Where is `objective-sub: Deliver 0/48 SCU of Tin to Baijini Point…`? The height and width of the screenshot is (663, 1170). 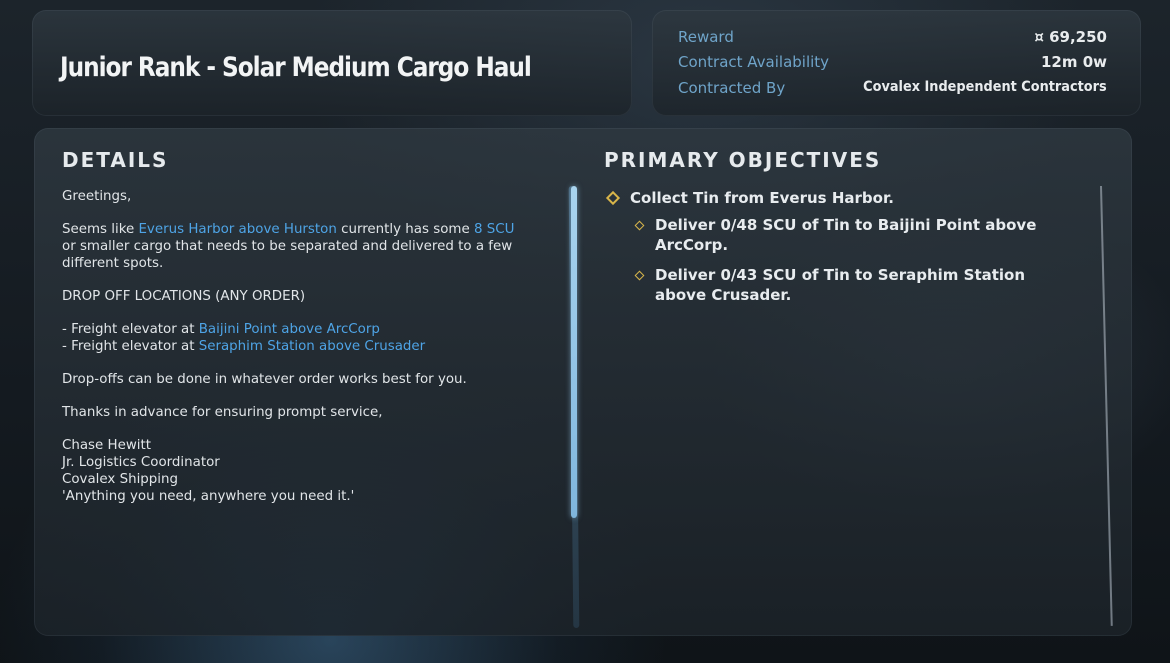
objective-sub: Deliver 0/48 SCU of Tin to Baijini Point… is located at coordinates (839, 235).